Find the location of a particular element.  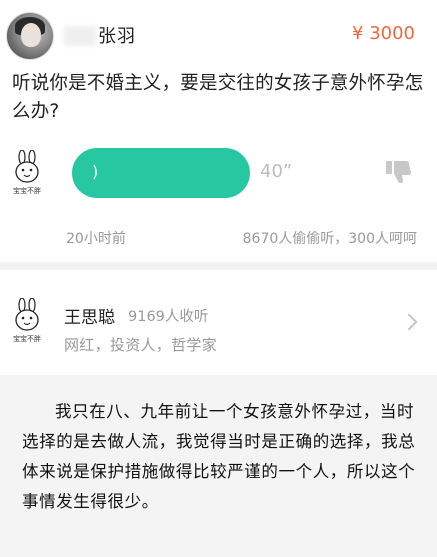

question-text: 听说你是不婚主义，要是交往的女孩子意外怀孕怎么办? is located at coordinates (218, 97).